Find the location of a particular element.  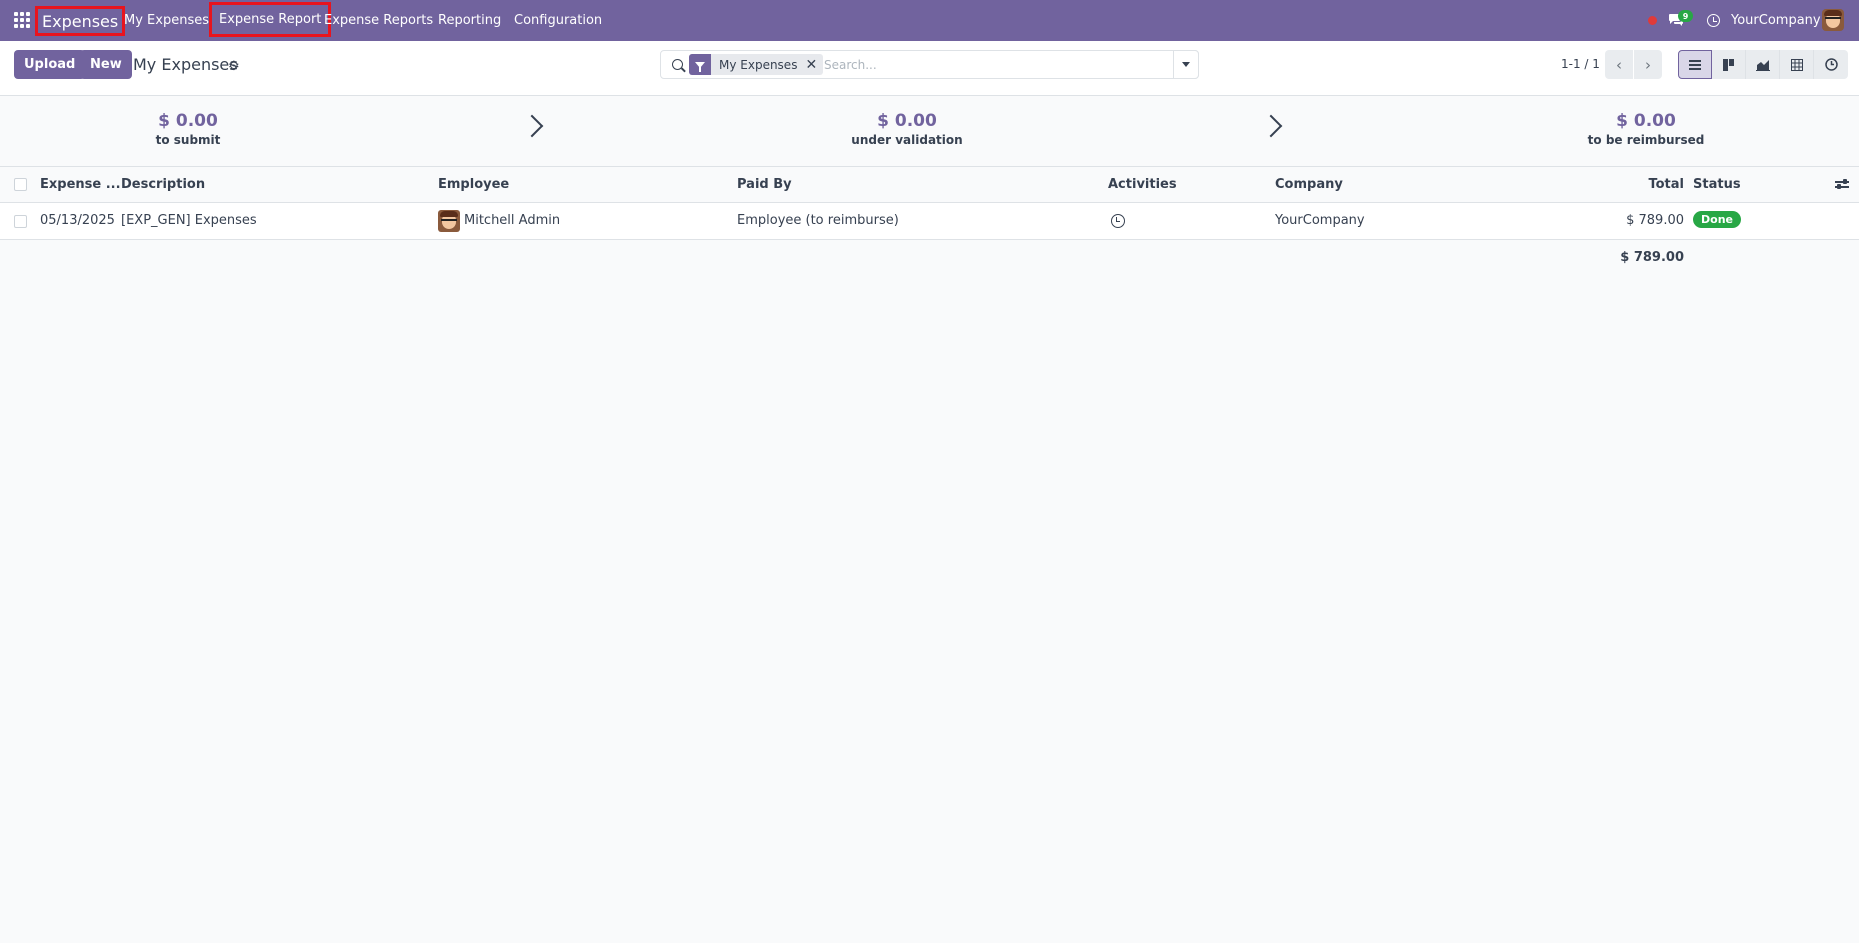

select-all-checkbox is located at coordinates (20, 184).